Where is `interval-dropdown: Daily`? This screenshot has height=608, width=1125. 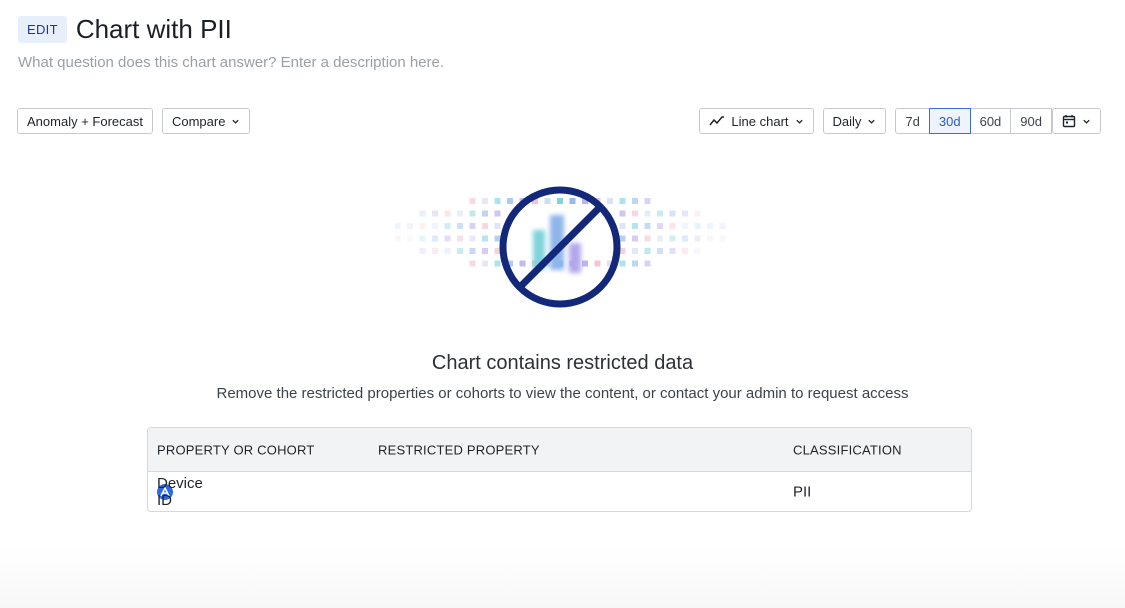 interval-dropdown: Daily is located at coordinates (854, 121).